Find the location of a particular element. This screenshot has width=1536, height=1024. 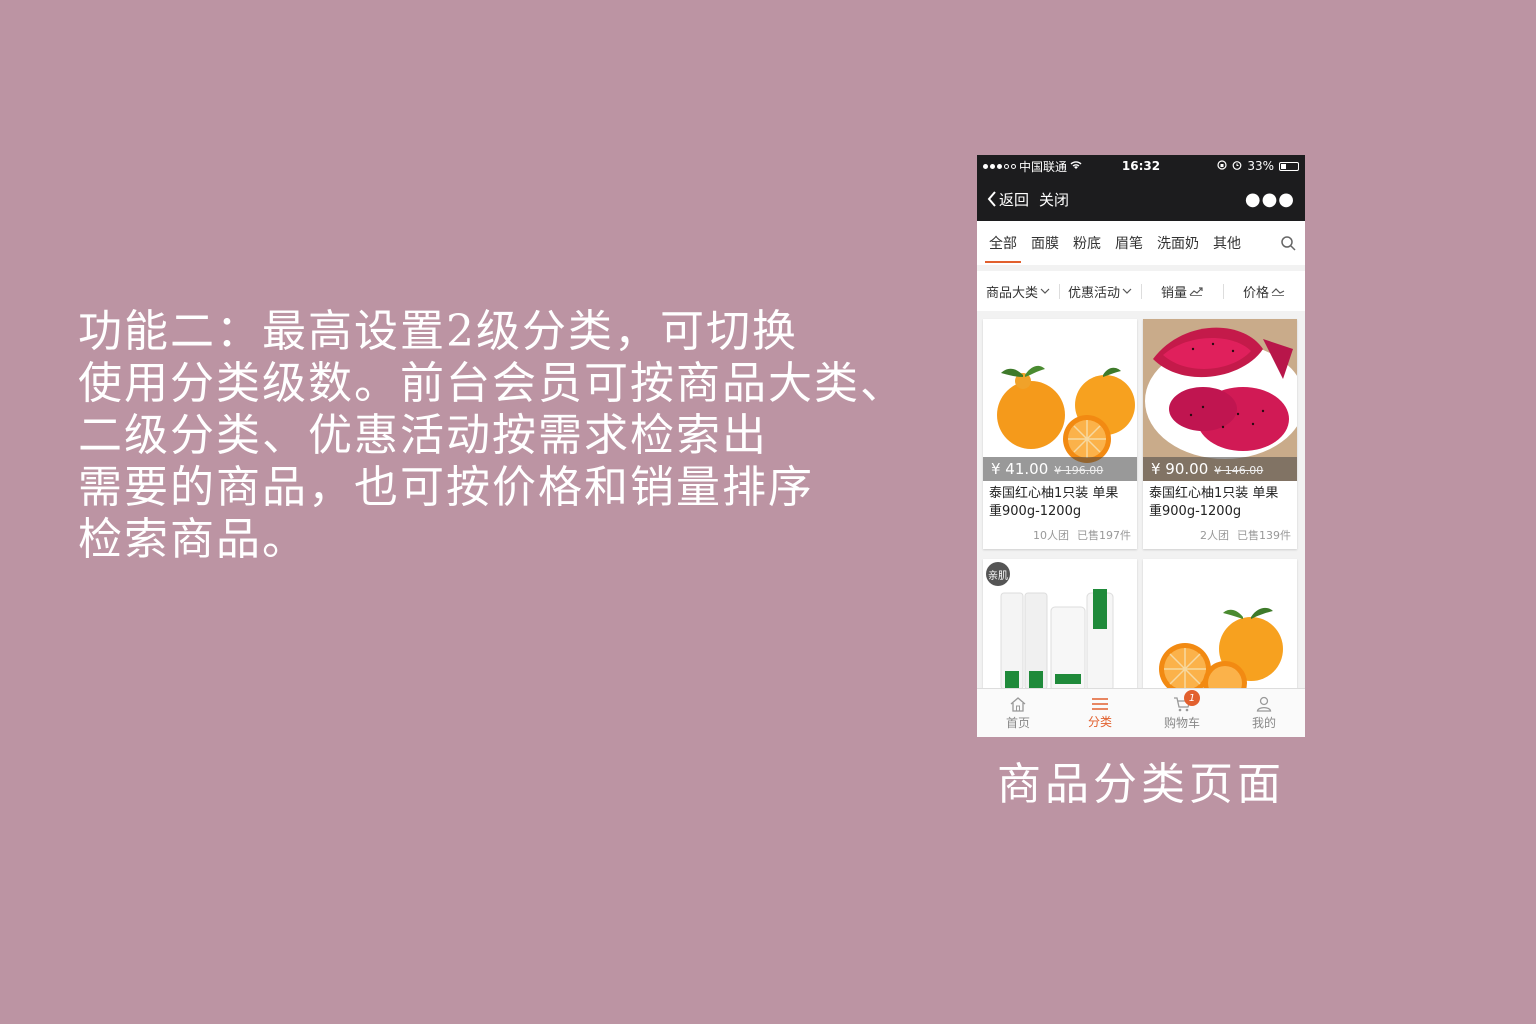

product-meta: 10人团 已售197件 is located at coordinates (1060, 536).